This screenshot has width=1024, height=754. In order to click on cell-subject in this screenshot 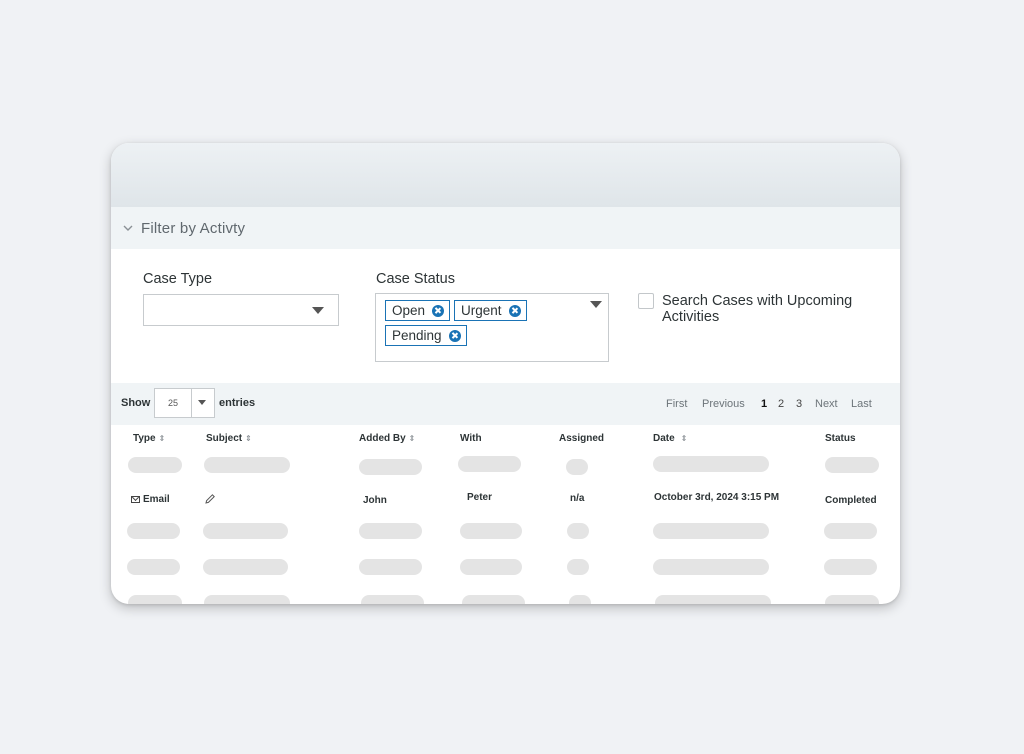, I will do `click(210, 499)`.